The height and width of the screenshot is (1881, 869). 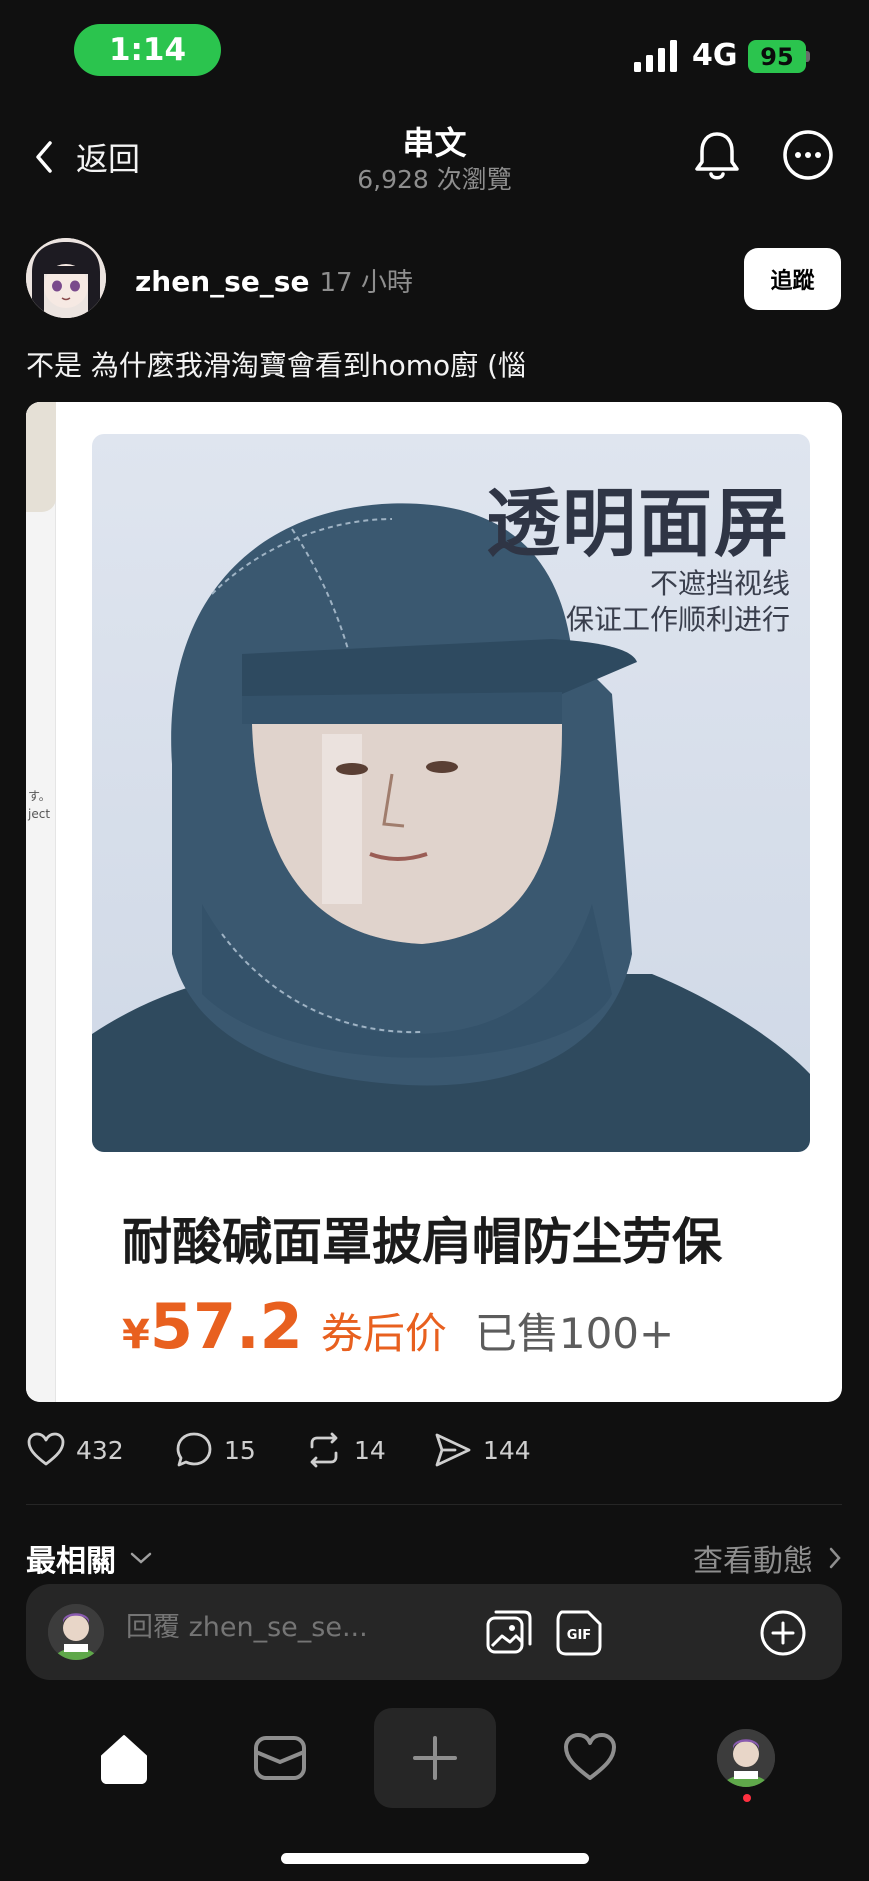 What do you see at coordinates (482, 1450) in the screenshot?
I see `share-button: 144` at bounding box center [482, 1450].